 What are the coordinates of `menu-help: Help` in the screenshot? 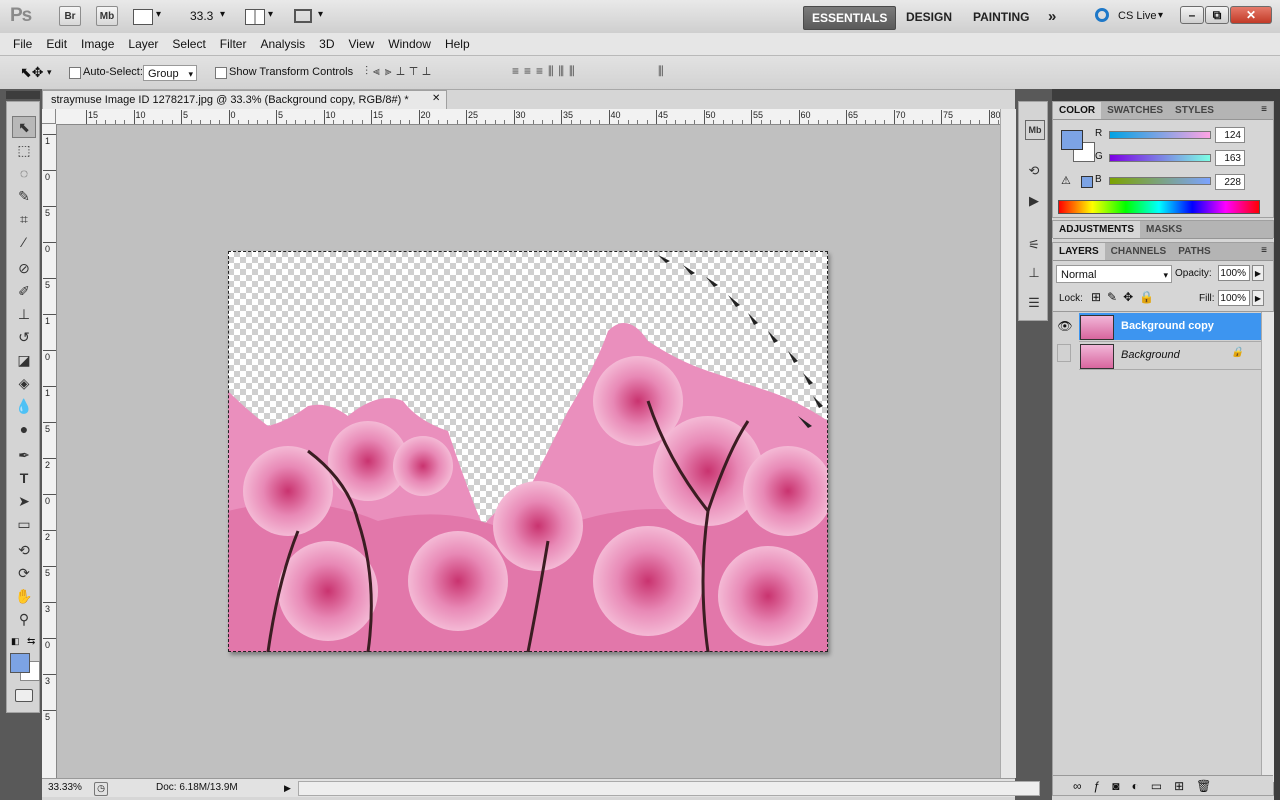 It's located at (457, 44).